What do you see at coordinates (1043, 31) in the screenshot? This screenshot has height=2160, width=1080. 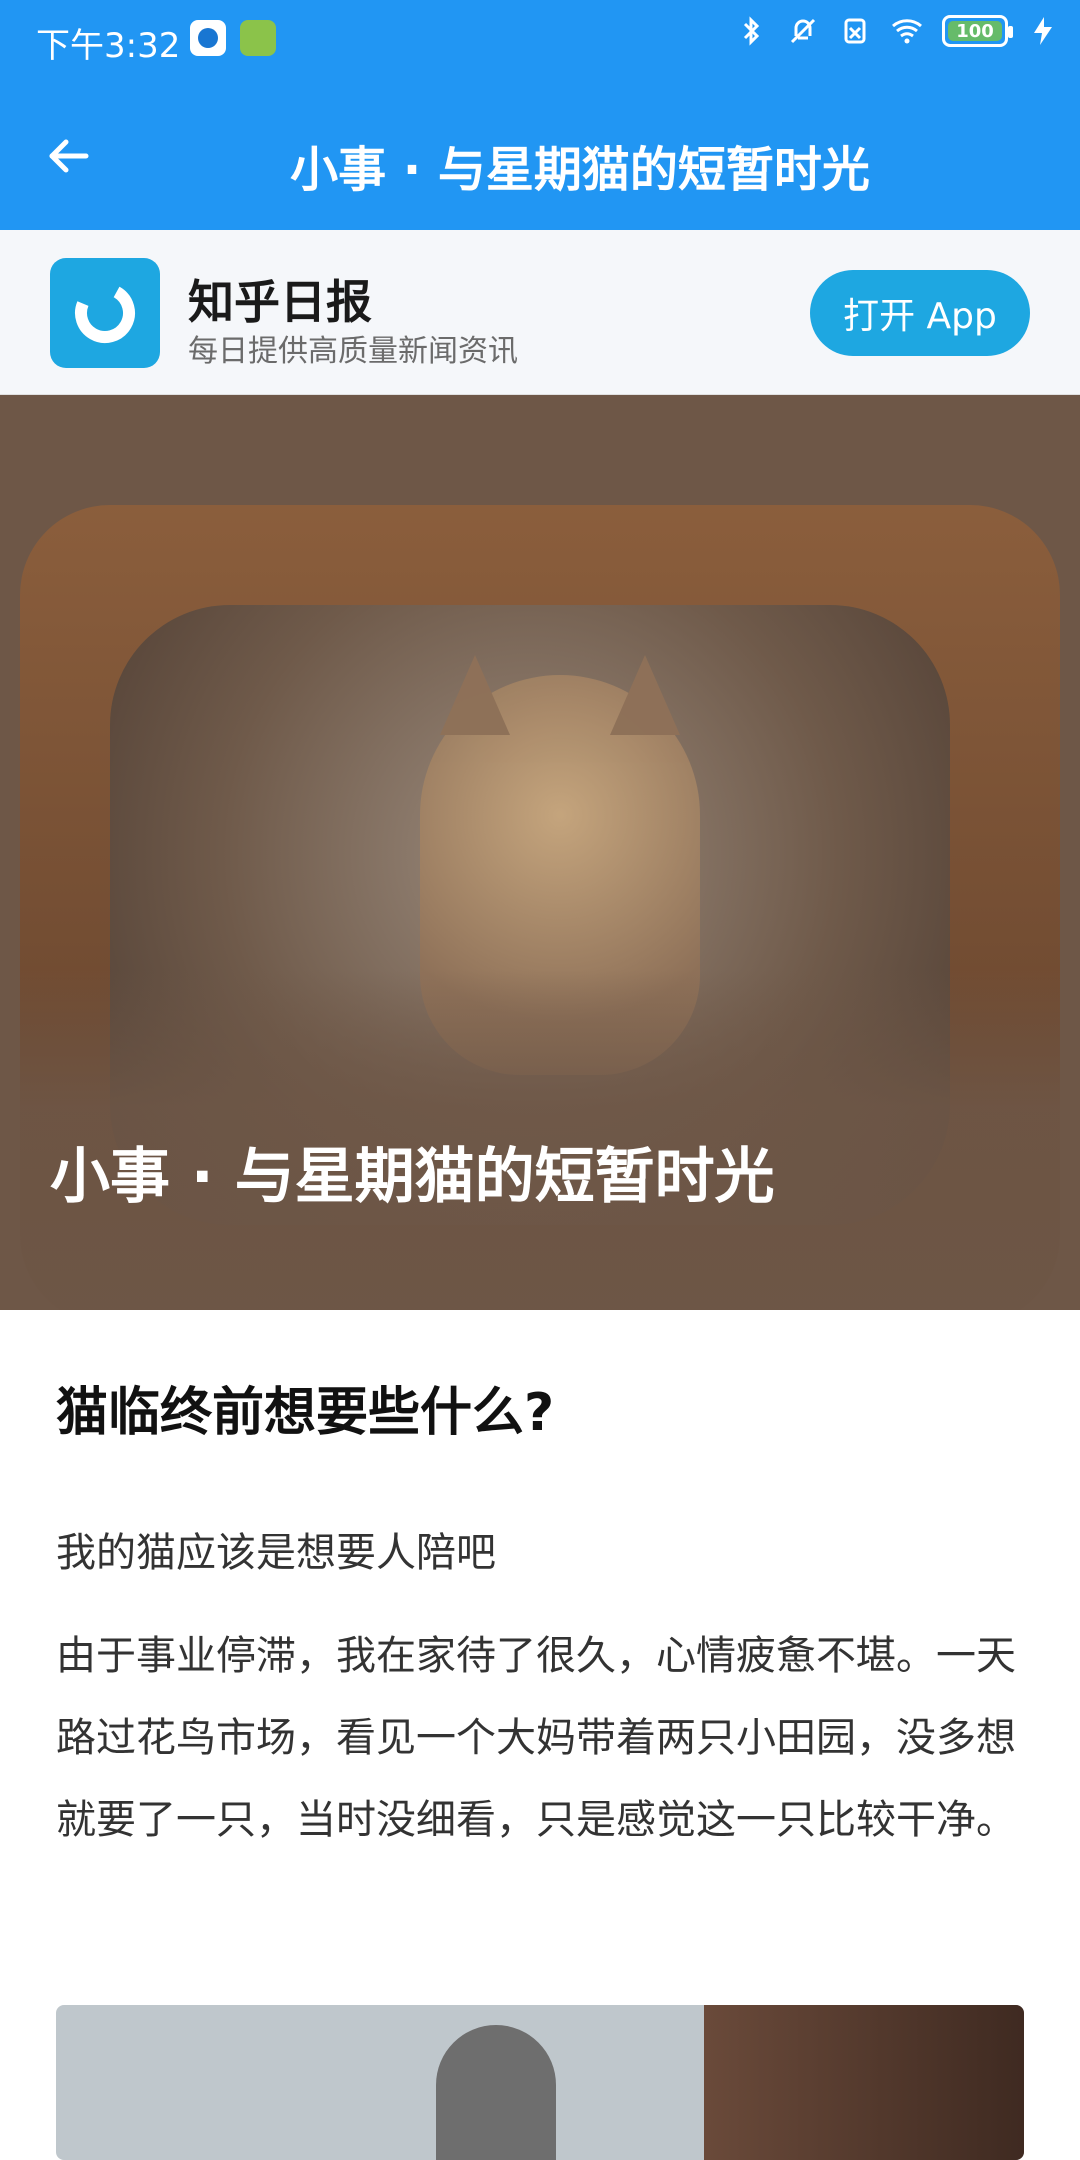 I see `charging-icon` at bounding box center [1043, 31].